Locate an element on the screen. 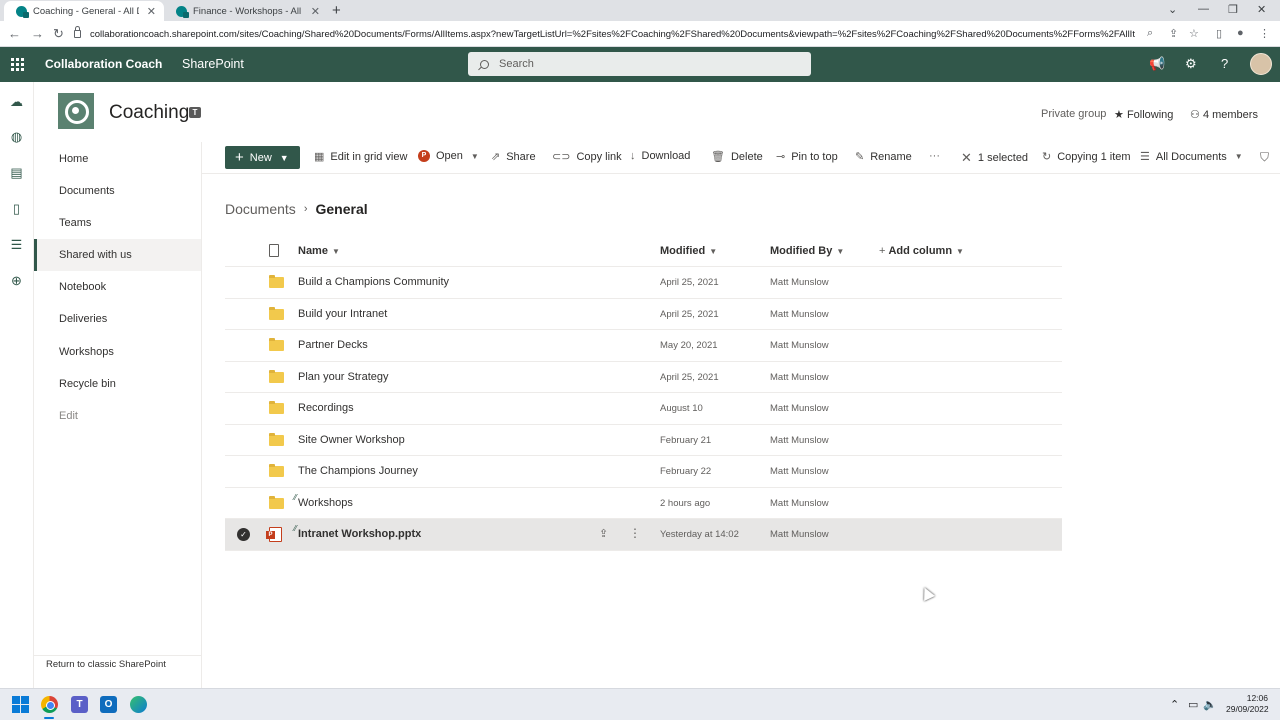 The image size is (1280, 720). table-row: Partner Decks May 20, 2021 Matt Munslow is located at coordinates (643, 346).